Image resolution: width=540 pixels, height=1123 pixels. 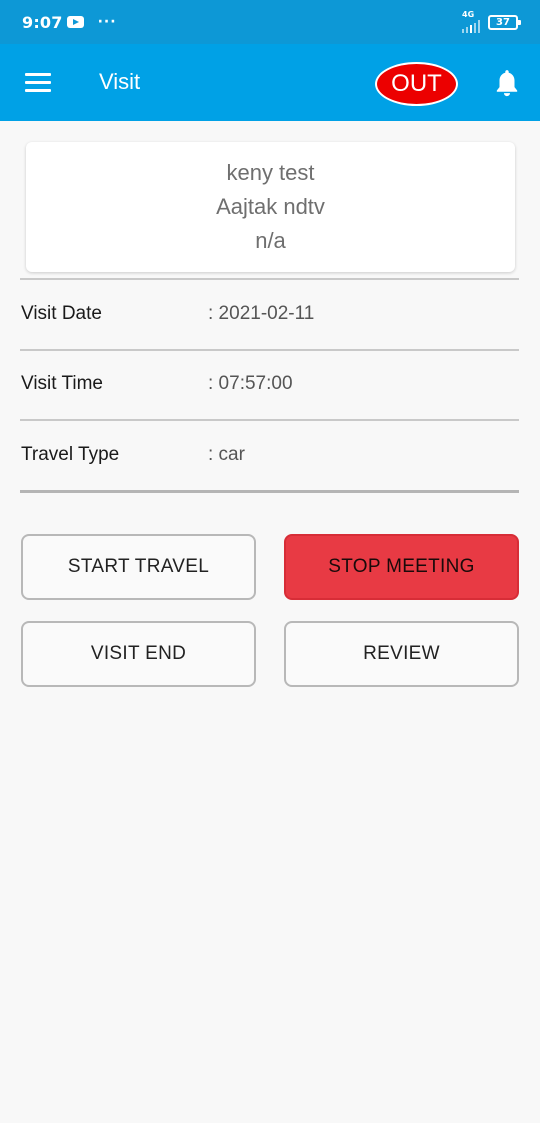 I want to click on card-company-name: Aajtak ndtv, so click(x=270, y=206).